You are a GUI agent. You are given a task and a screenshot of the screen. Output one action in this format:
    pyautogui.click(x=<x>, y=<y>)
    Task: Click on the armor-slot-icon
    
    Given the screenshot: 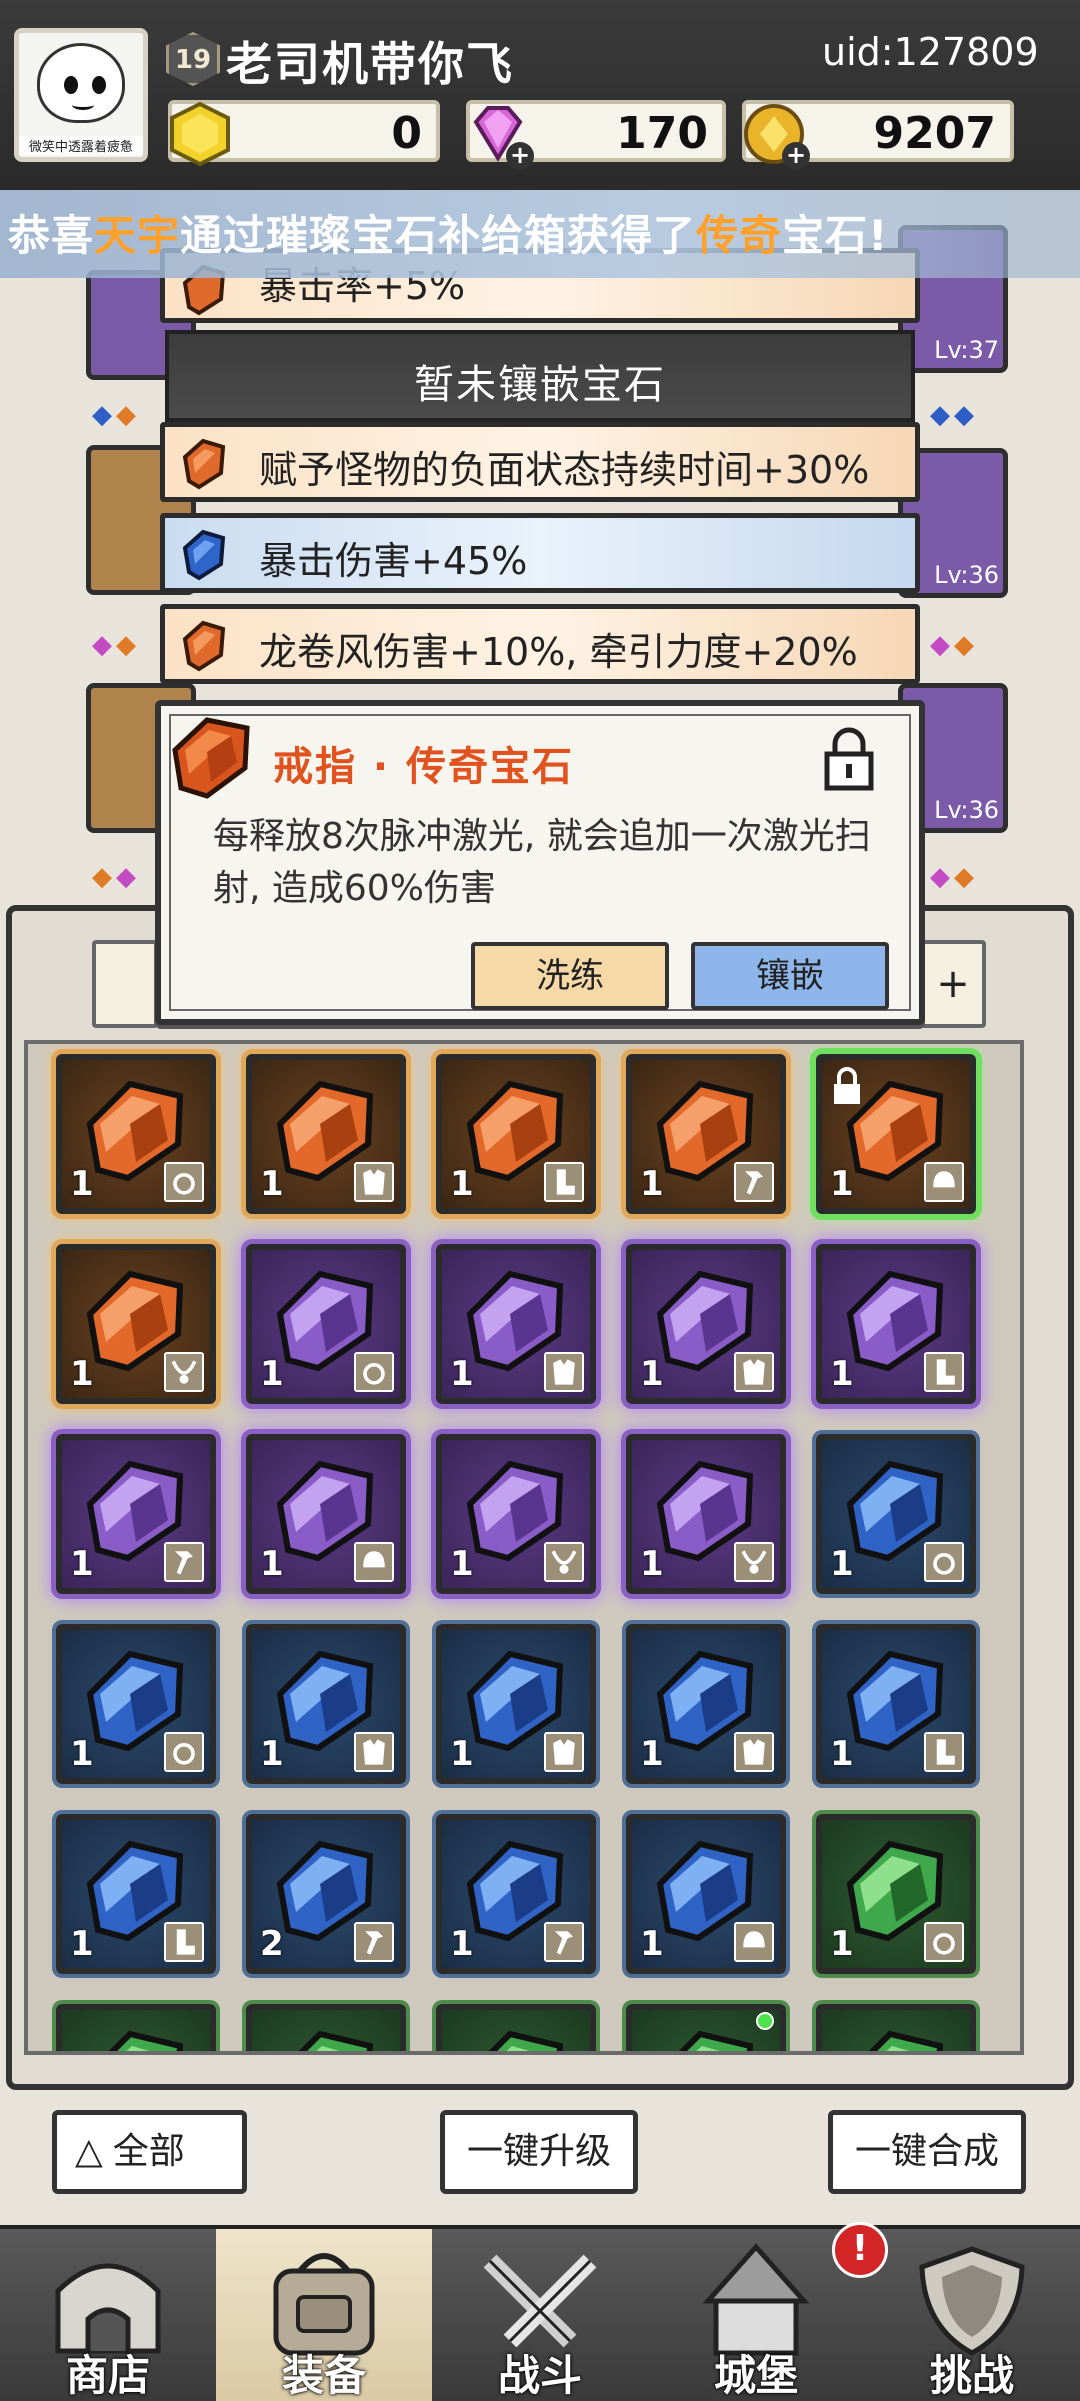 What is the action you would take?
    pyautogui.click(x=754, y=1372)
    